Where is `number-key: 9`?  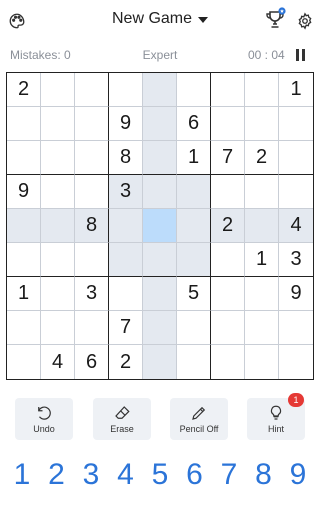
number-key: 9 is located at coordinates (298, 475).